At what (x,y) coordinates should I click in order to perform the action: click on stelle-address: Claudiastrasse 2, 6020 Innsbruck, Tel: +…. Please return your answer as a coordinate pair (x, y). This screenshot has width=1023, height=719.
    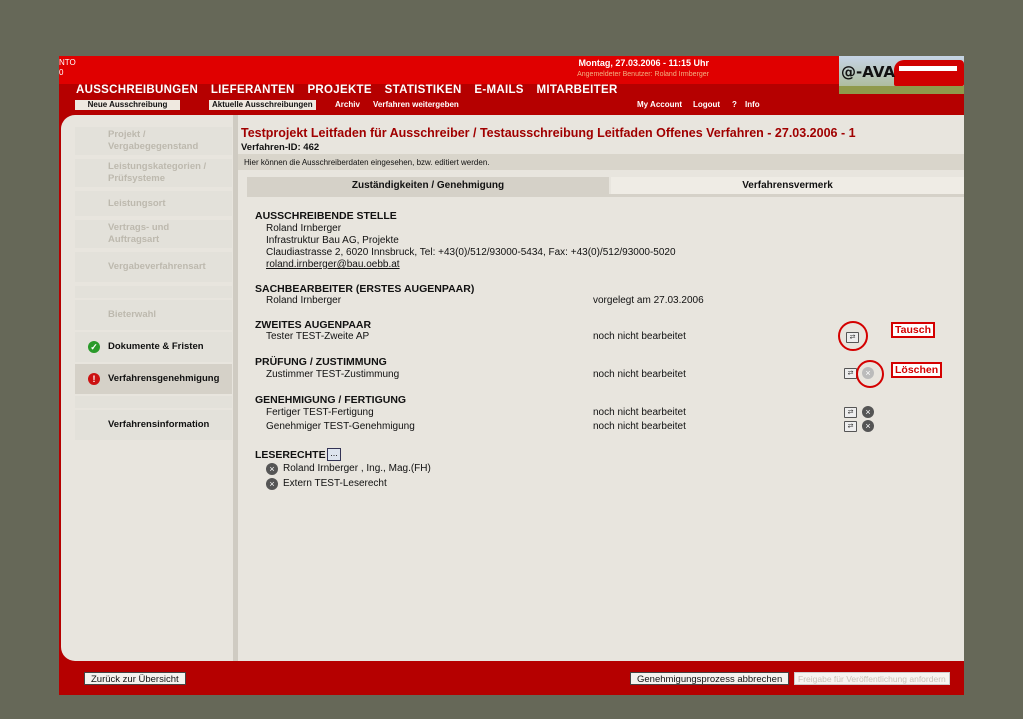
    Looking at the image, I should click on (471, 252).